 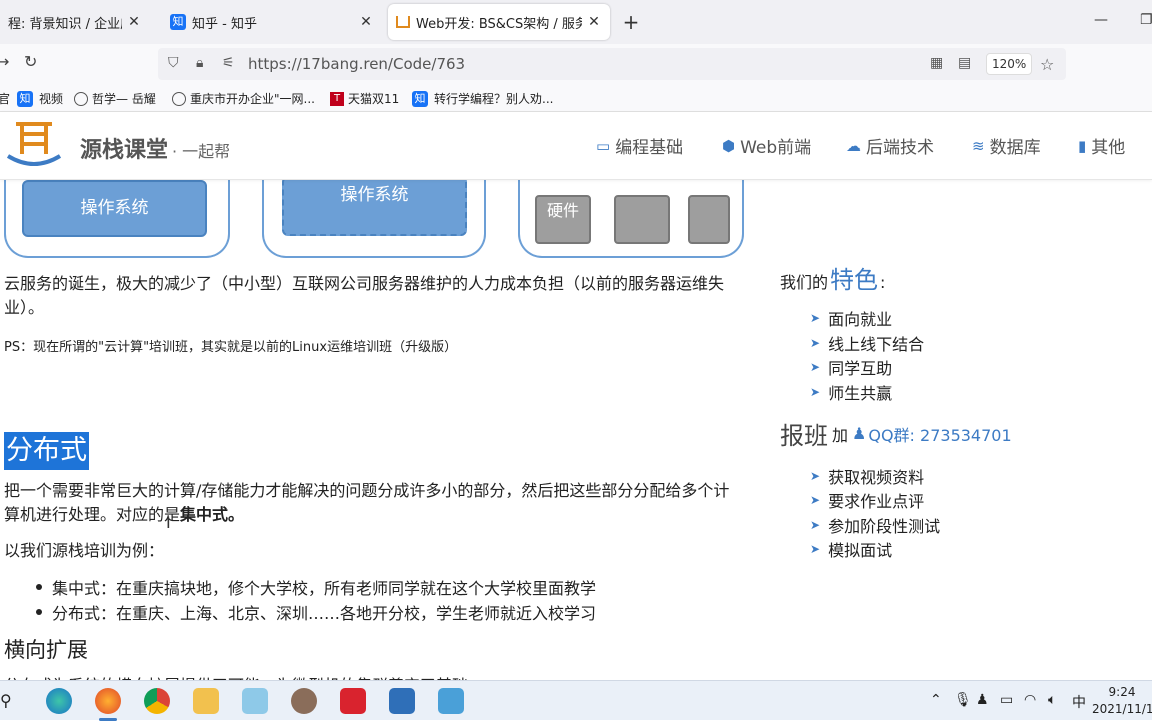 I want to click on clock: 9:24 2021/11/1, so click(x=1122, y=701).